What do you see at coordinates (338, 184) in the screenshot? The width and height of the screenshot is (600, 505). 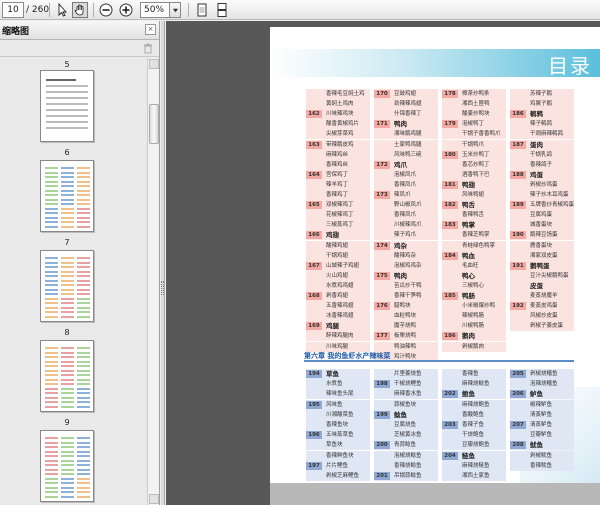 I see `toc-entry: 辣羊鸡丁` at bounding box center [338, 184].